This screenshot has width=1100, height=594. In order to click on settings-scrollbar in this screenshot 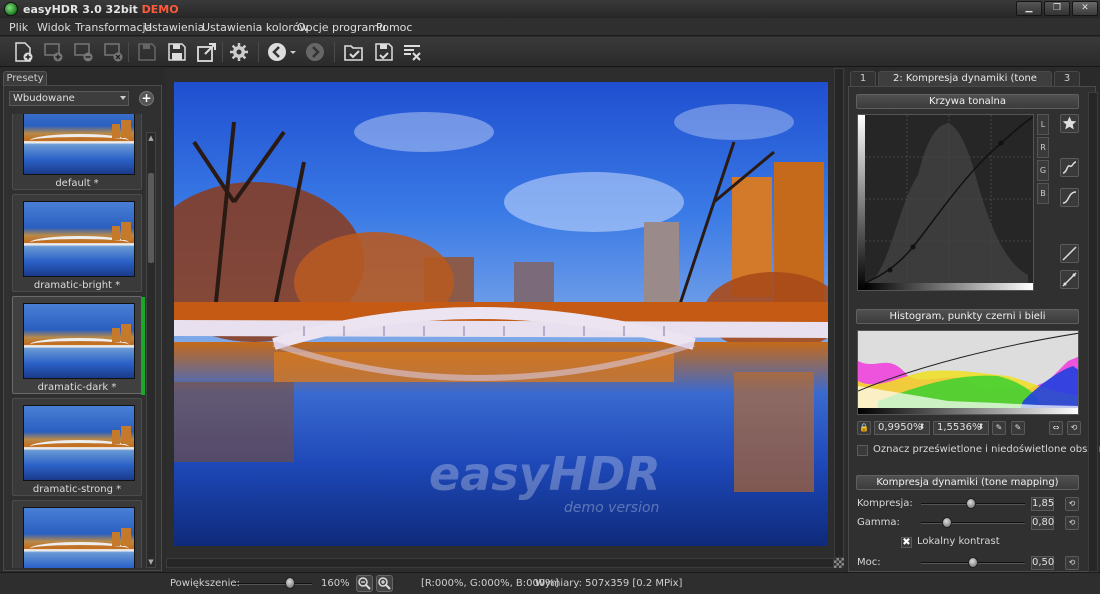, I will do `click(1093, 332)`.